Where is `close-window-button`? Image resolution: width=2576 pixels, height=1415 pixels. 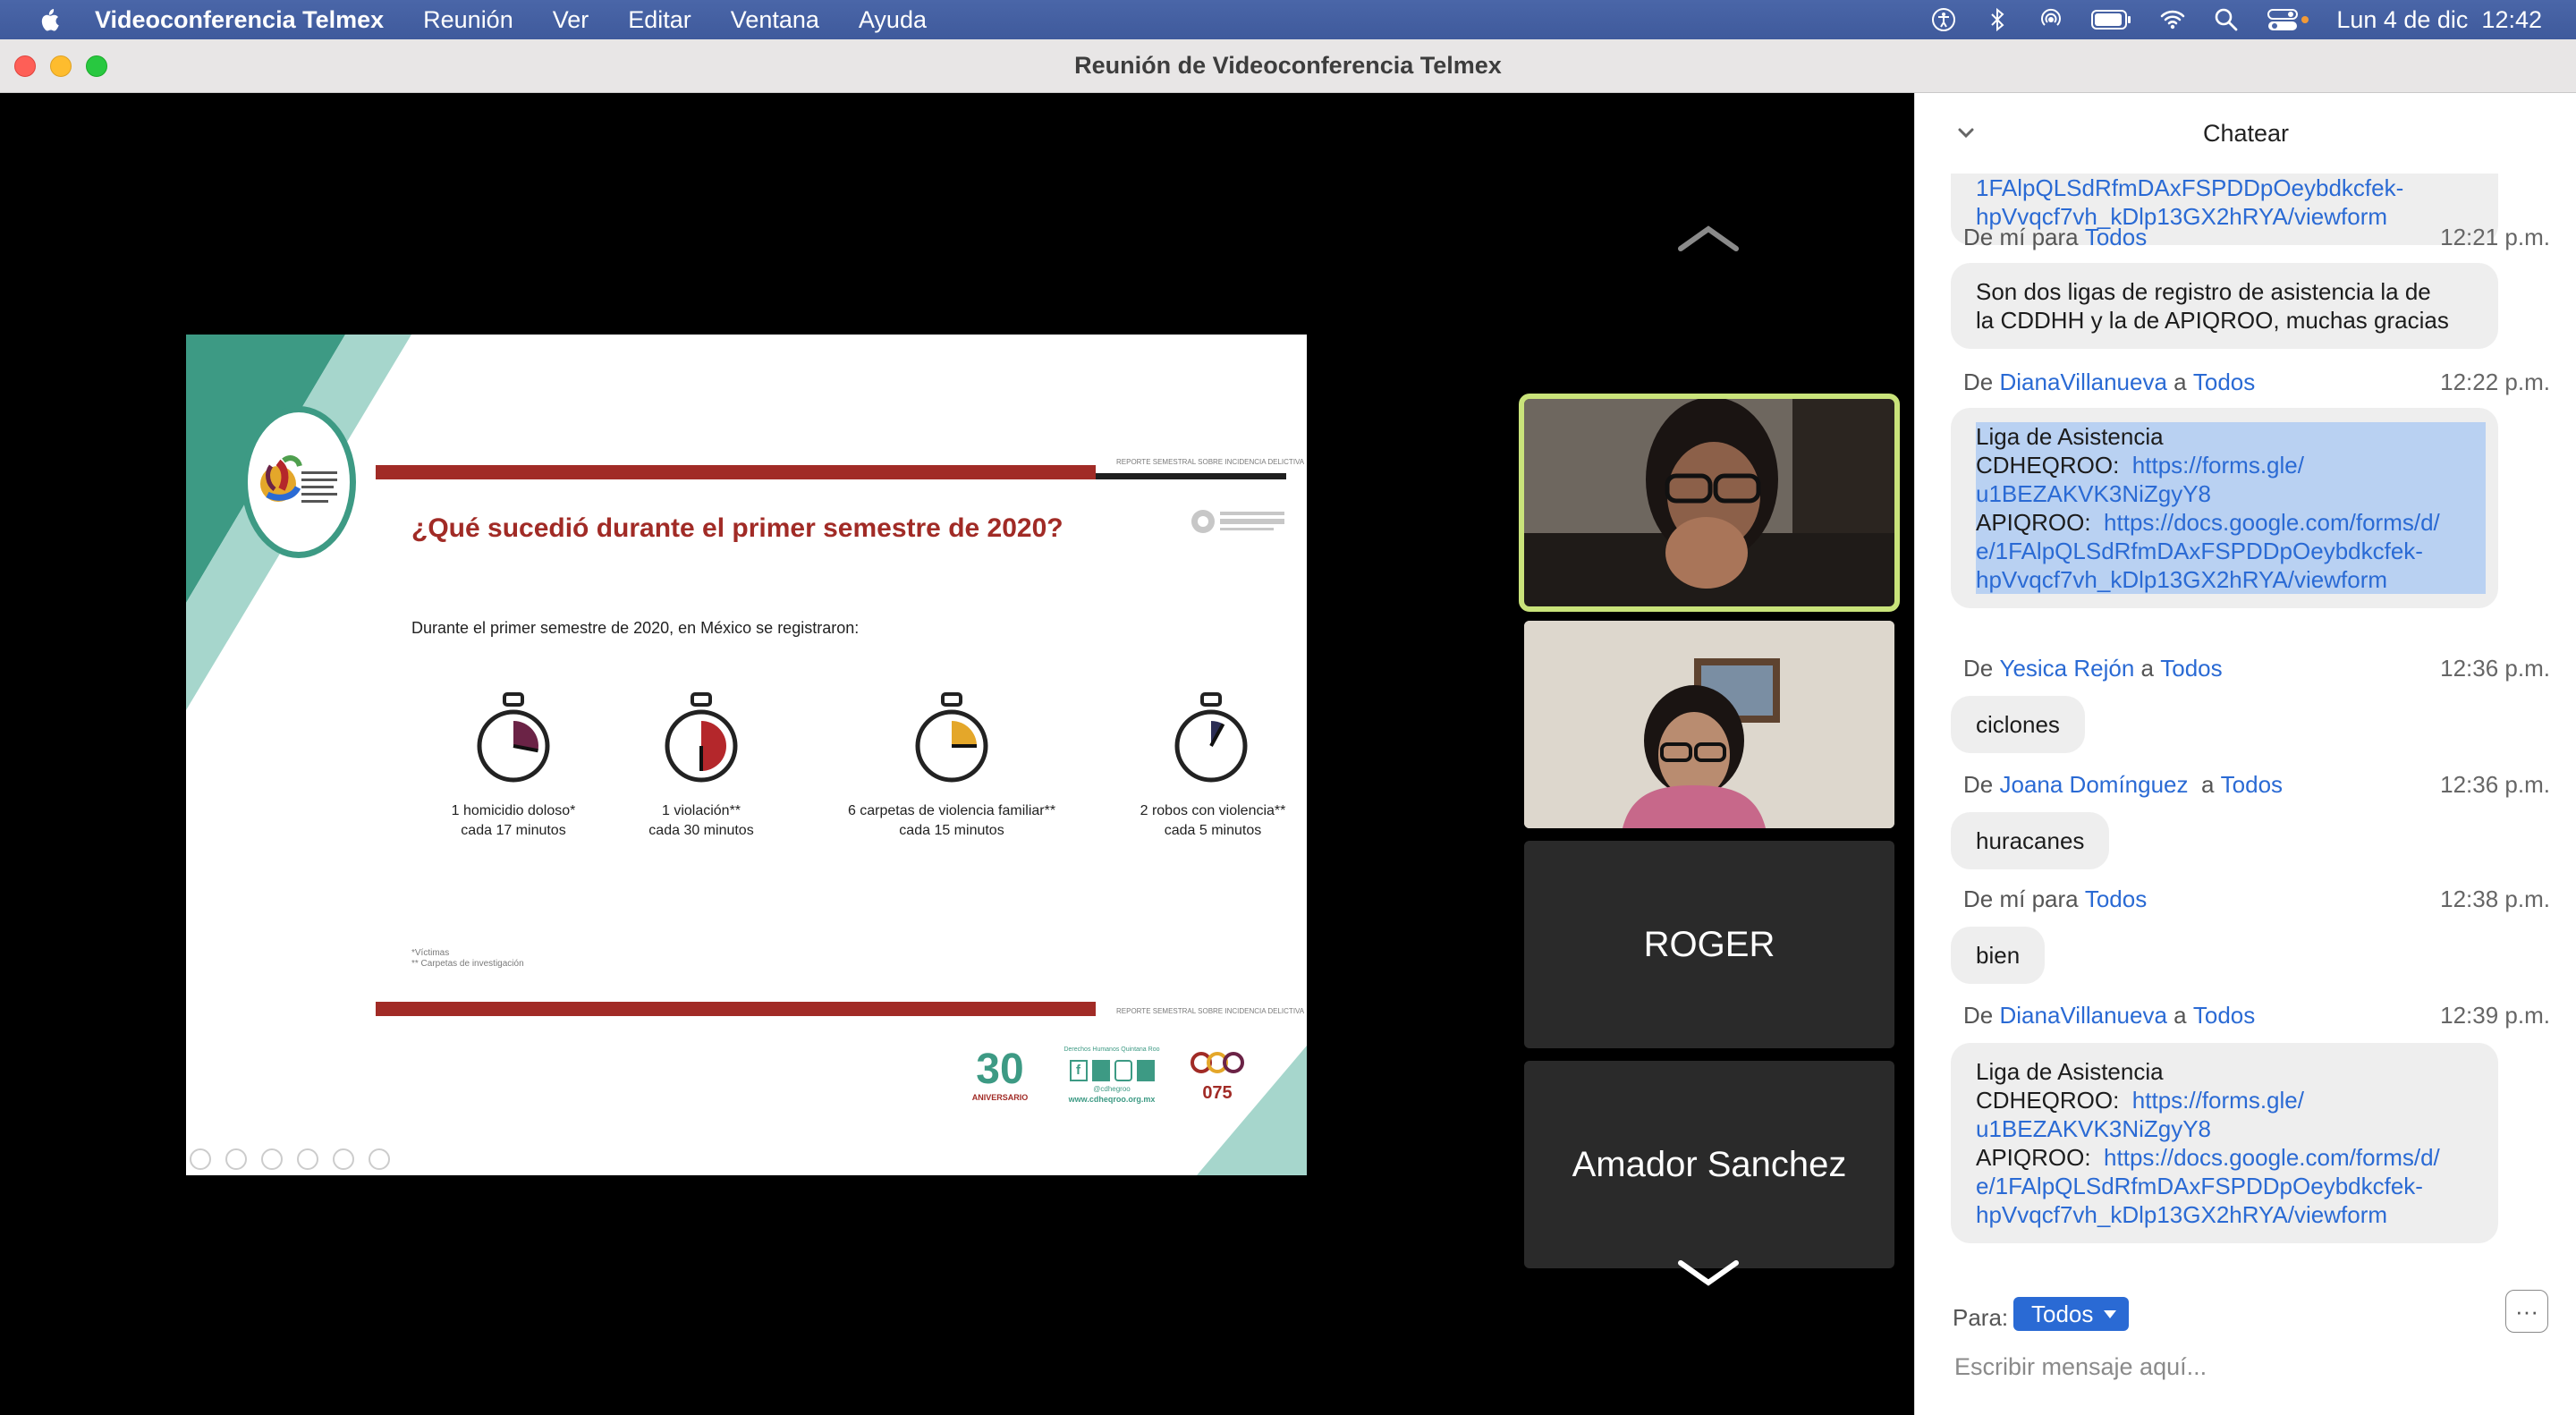
close-window-button is located at coordinates (25, 66).